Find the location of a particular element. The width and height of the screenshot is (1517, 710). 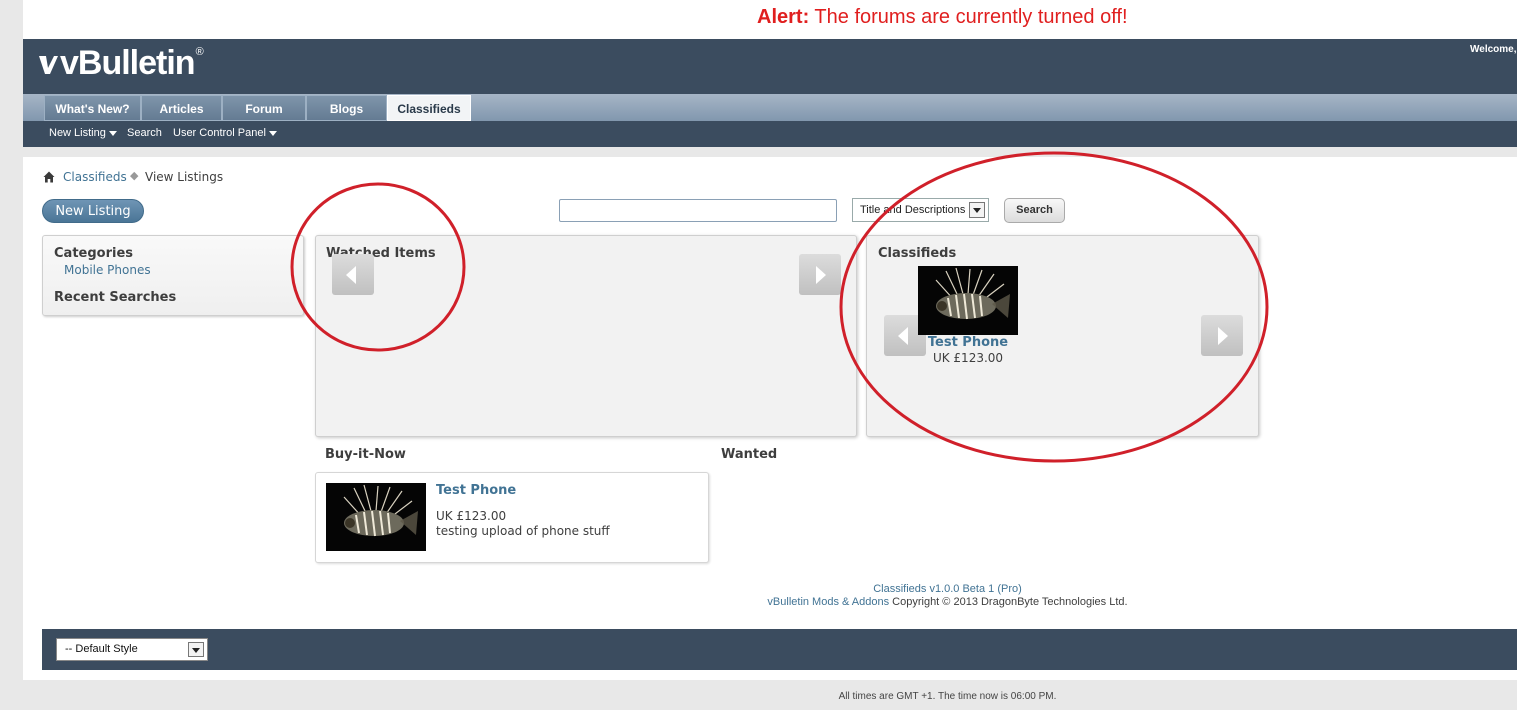

logo-text: vBulletin is located at coordinates (128, 63).